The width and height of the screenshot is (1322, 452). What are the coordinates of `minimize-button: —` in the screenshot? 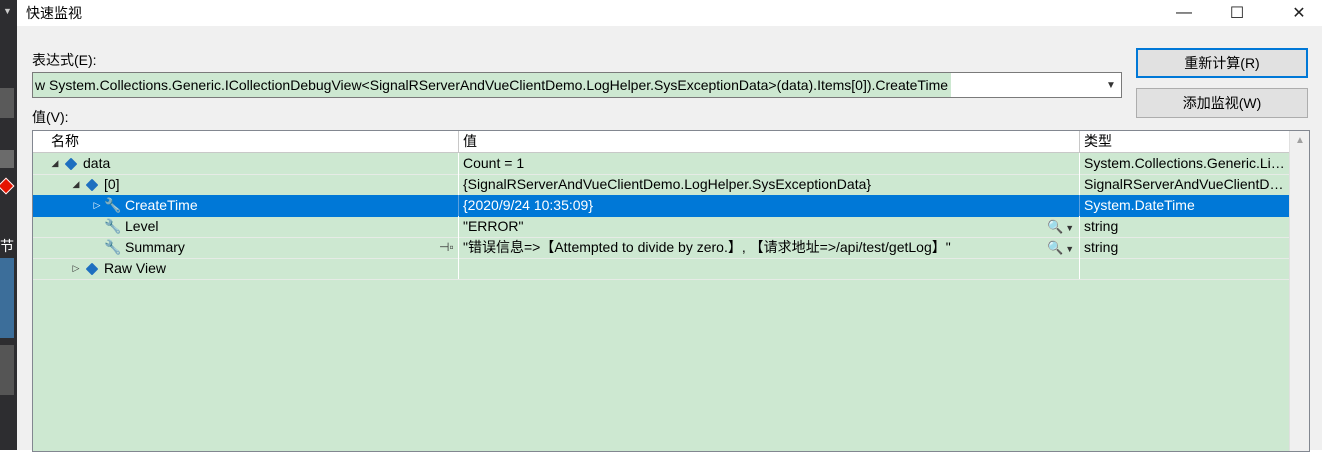 It's located at (1184, 13).